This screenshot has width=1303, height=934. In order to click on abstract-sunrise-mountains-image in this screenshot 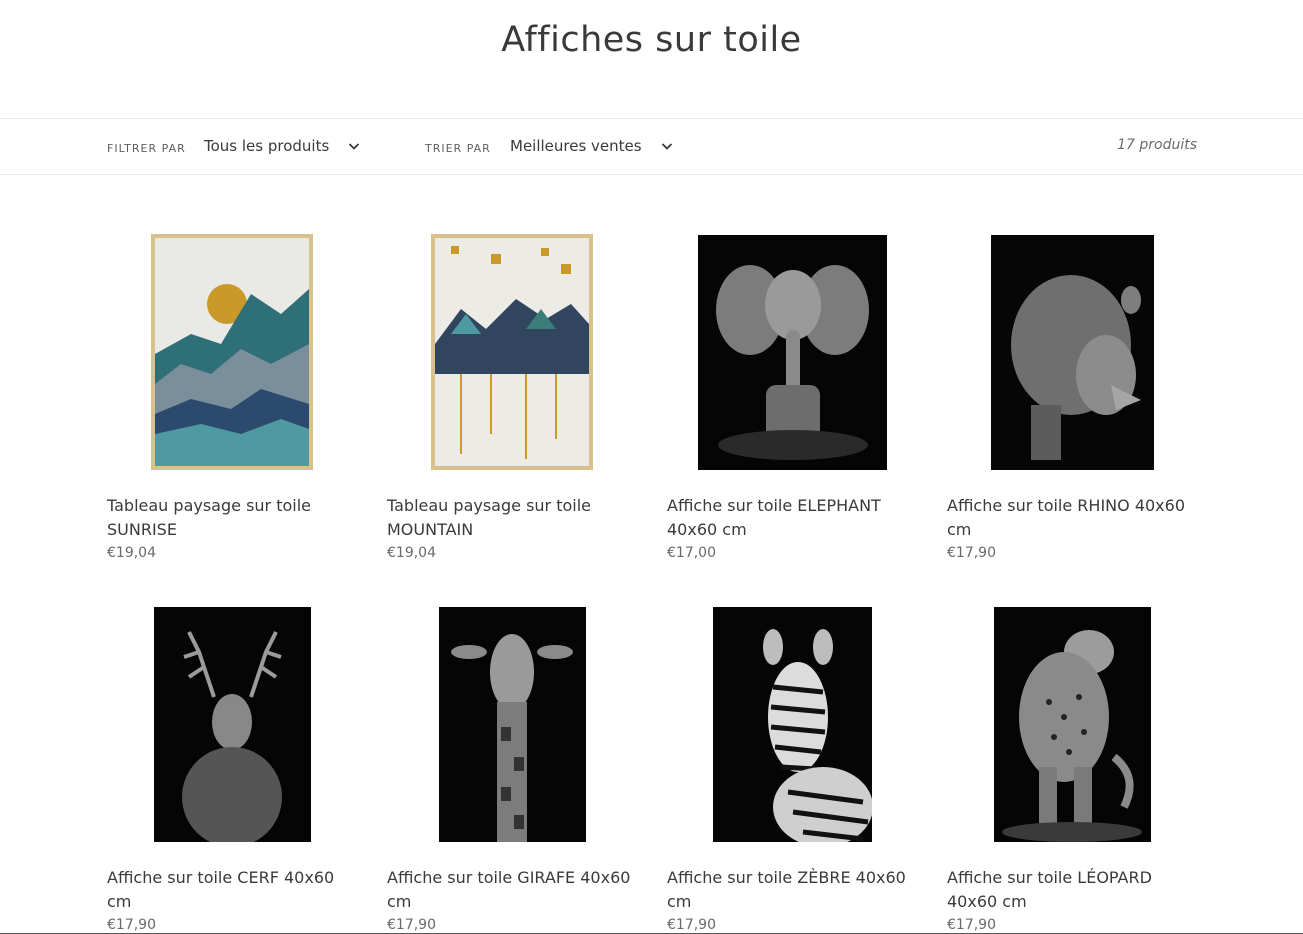, I will do `click(232, 352)`.